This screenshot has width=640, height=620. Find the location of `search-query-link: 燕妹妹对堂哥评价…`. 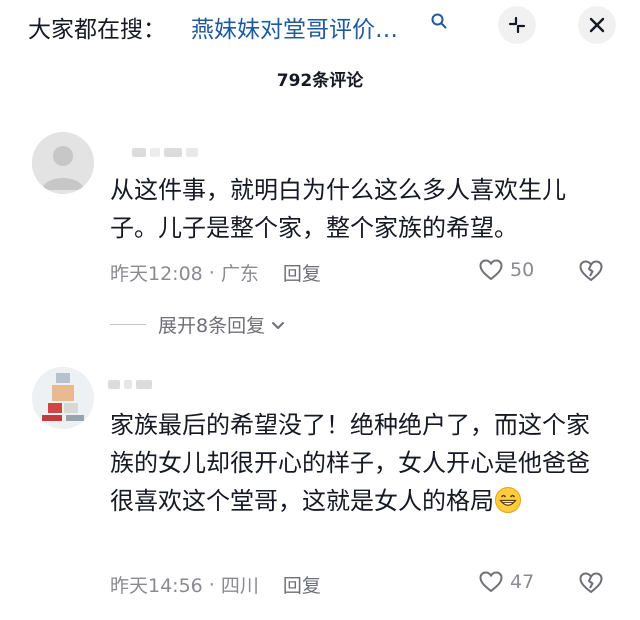

search-query-link: 燕妹妹对堂哥评价… is located at coordinates (311, 27).